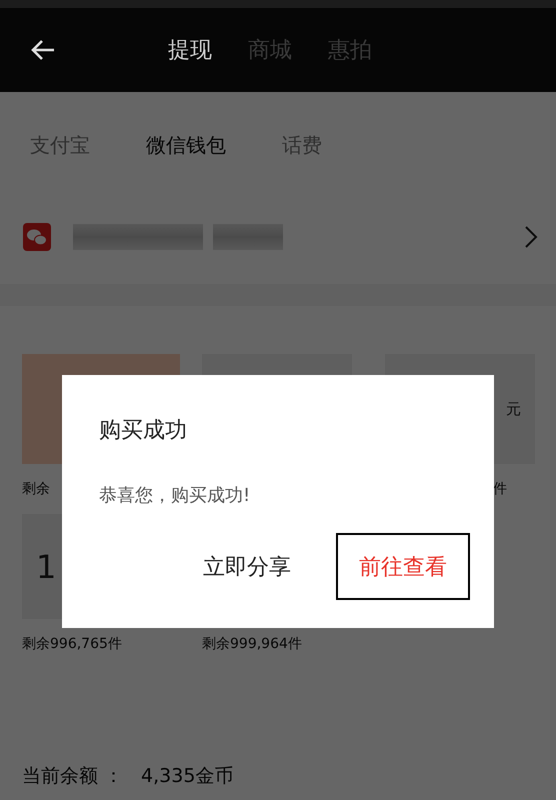 The image size is (556, 800). I want to click on price-text: 1, so click(46, 567).